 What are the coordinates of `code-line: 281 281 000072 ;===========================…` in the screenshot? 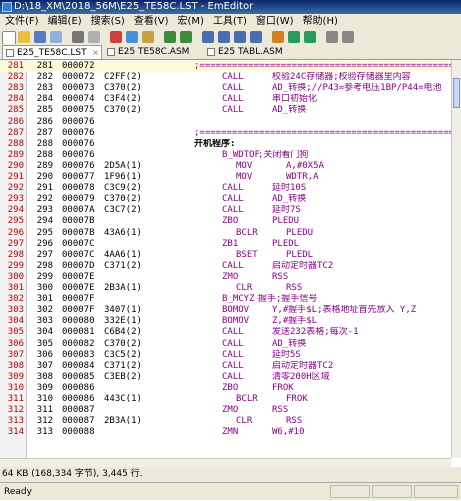 It's located at (225, 66).